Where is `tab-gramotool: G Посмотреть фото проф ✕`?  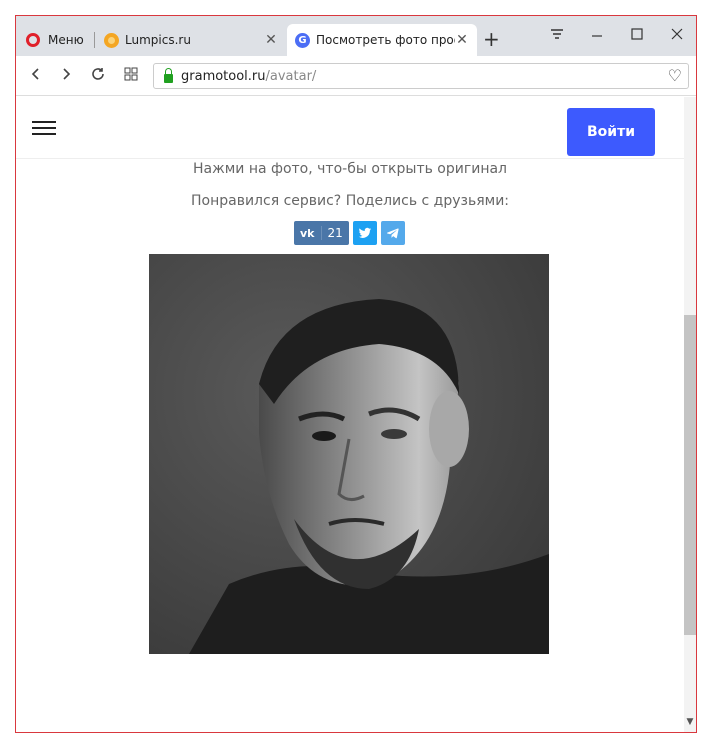
tab-gramotool: G Посмотреть фото проф ✕ is located at coordinates (382, 40).